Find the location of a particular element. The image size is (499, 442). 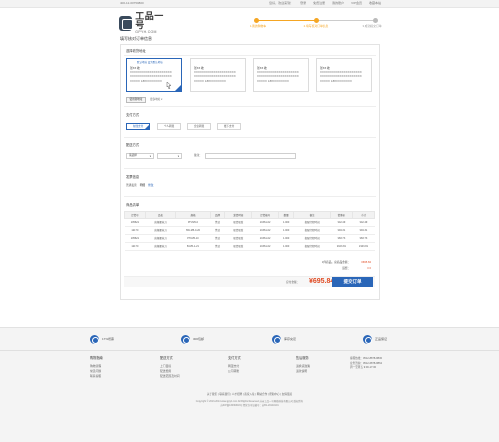

footer-link: 购物流程 is located at coordinates (96, 366).